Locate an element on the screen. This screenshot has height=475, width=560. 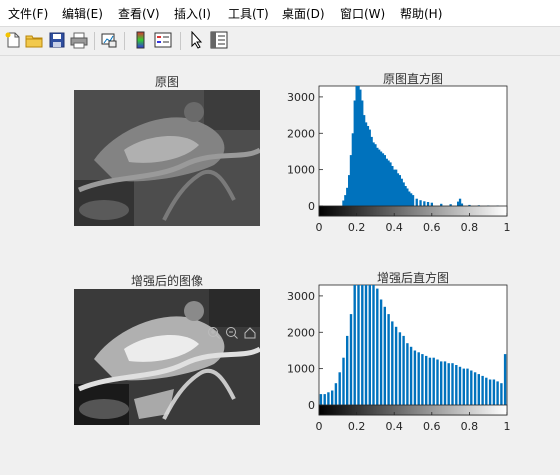
insert-legend-icon is located at coordinates (163, 40).